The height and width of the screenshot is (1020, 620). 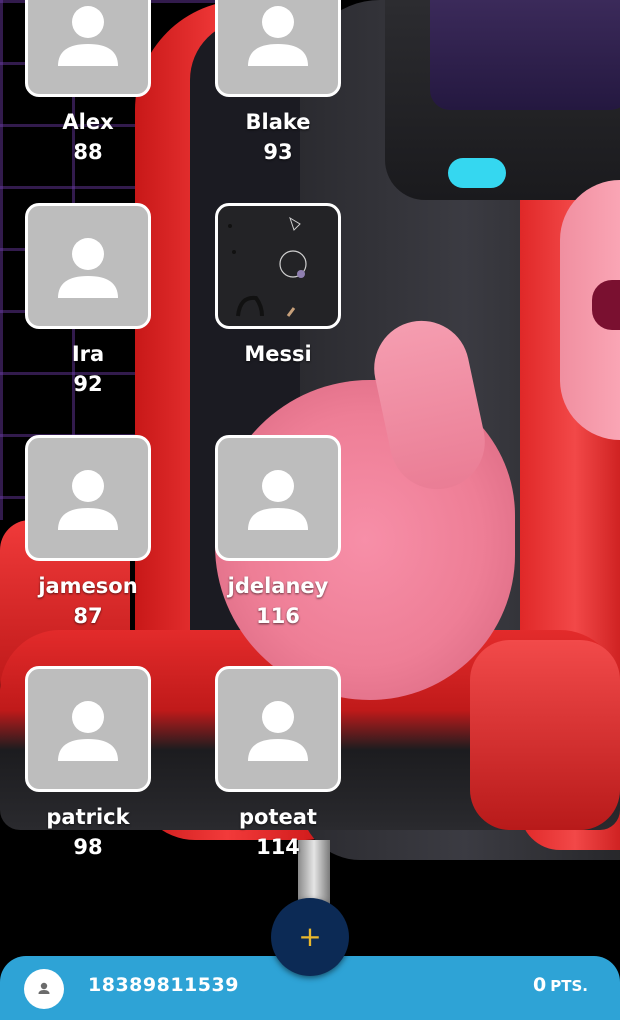 I want to click on friend-tile: jameson 87, so click(x=88, y=533).